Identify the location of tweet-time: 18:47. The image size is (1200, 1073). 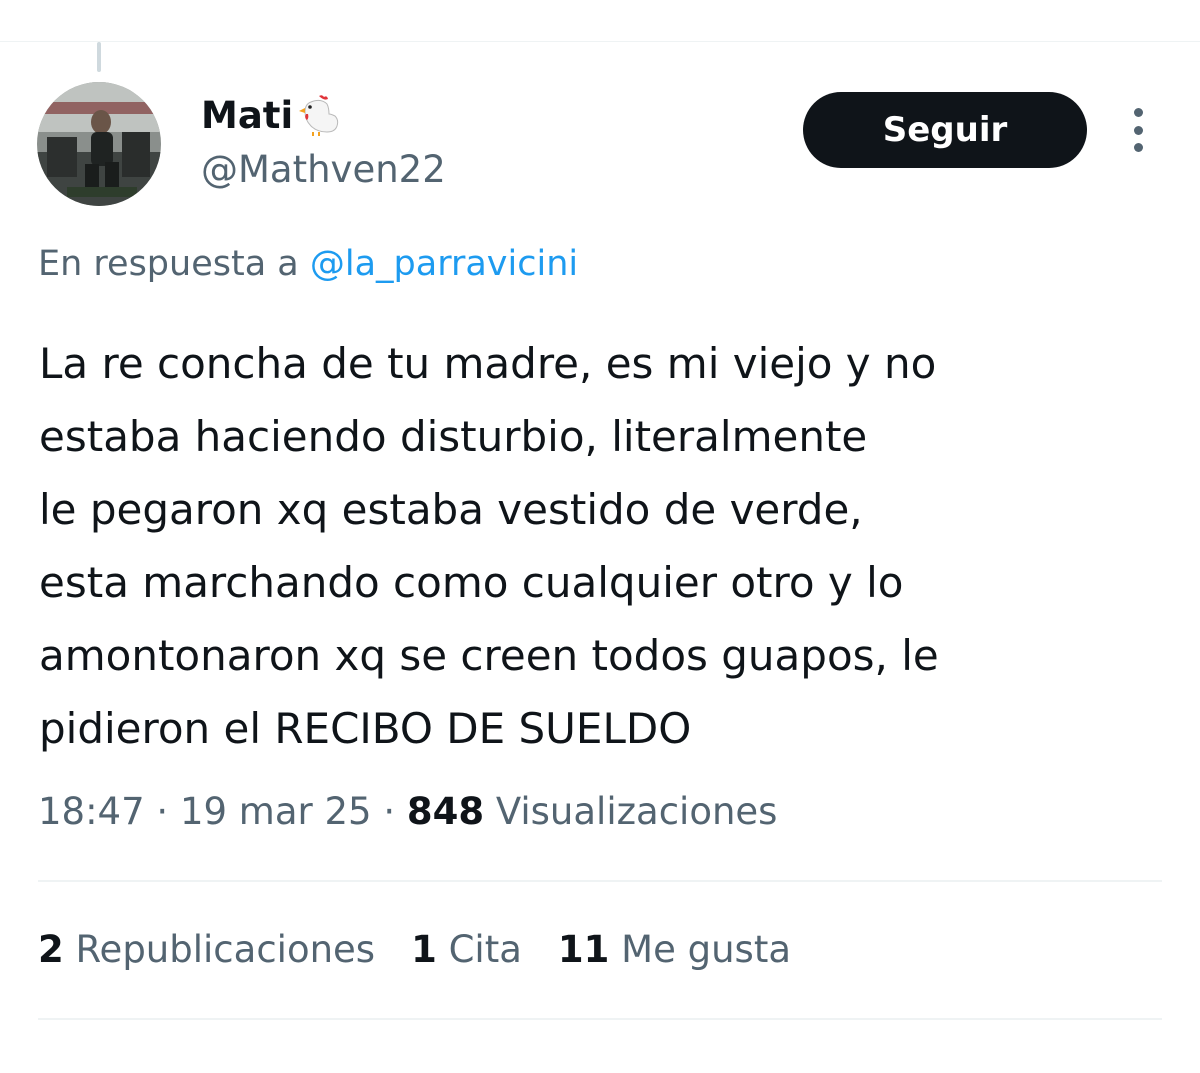
(91, 811).